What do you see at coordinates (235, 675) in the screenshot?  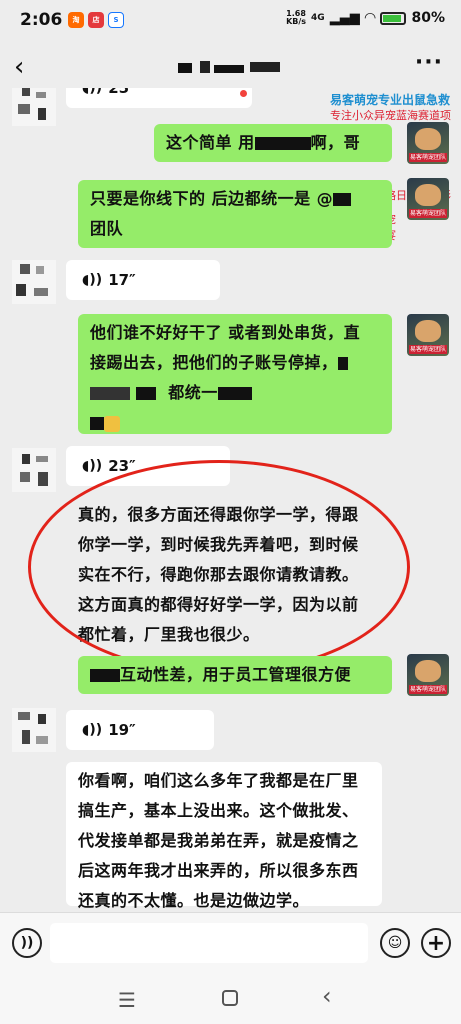 I see `sent-message: 互动性差，用于员工管理很方便` at bounding box center [235, 675].